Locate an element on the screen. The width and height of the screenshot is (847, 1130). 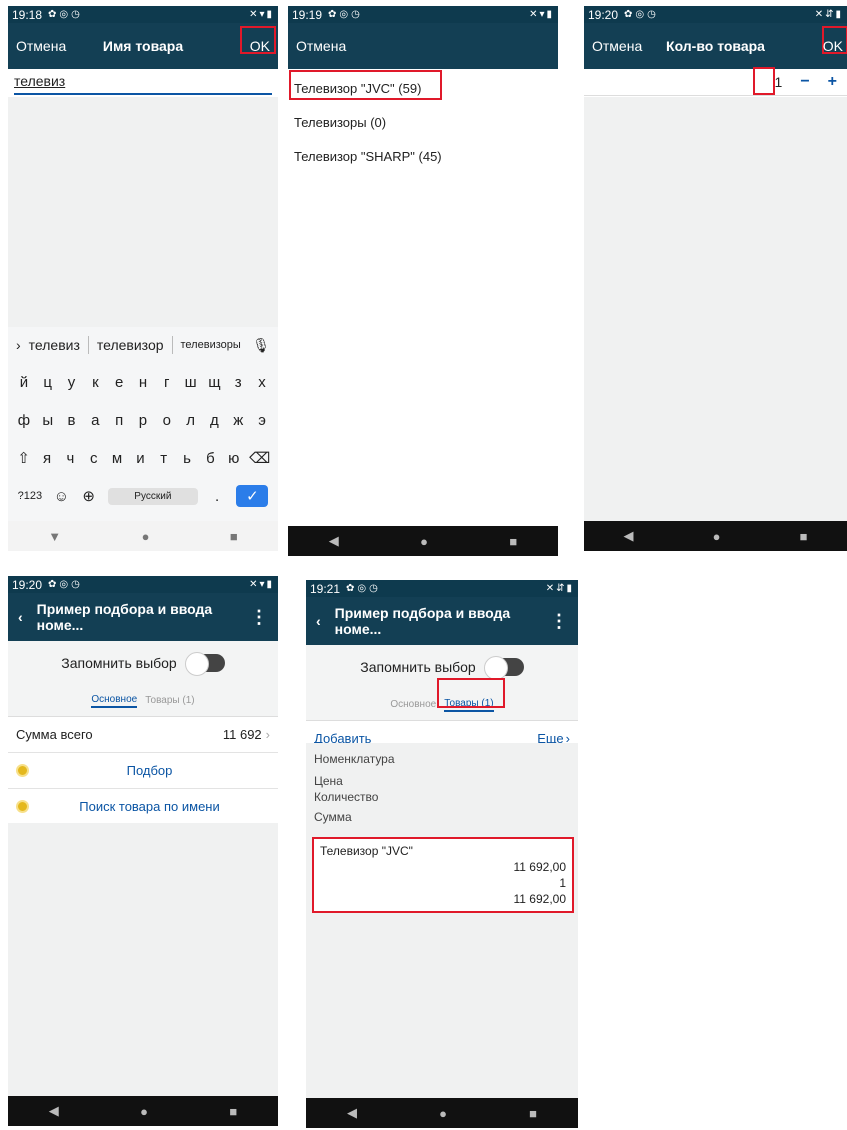
suggestion-3: телевизоры is located at coordinates (211, 345).